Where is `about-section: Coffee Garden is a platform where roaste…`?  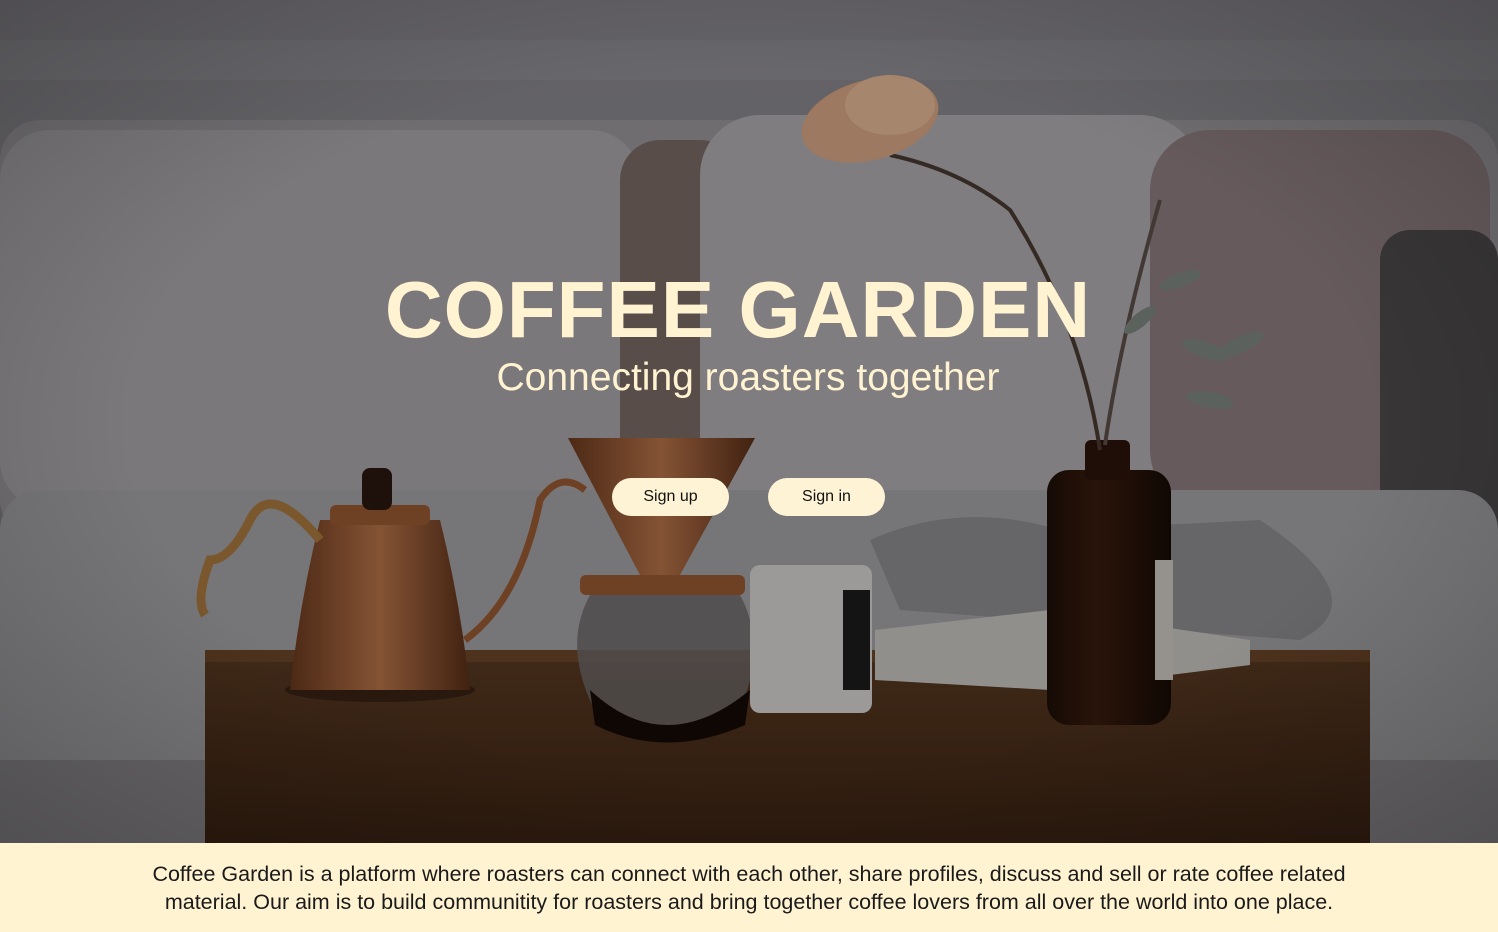 about-section: Coffee Garden is a platform where roaste… is located at coordinates (749, 887).